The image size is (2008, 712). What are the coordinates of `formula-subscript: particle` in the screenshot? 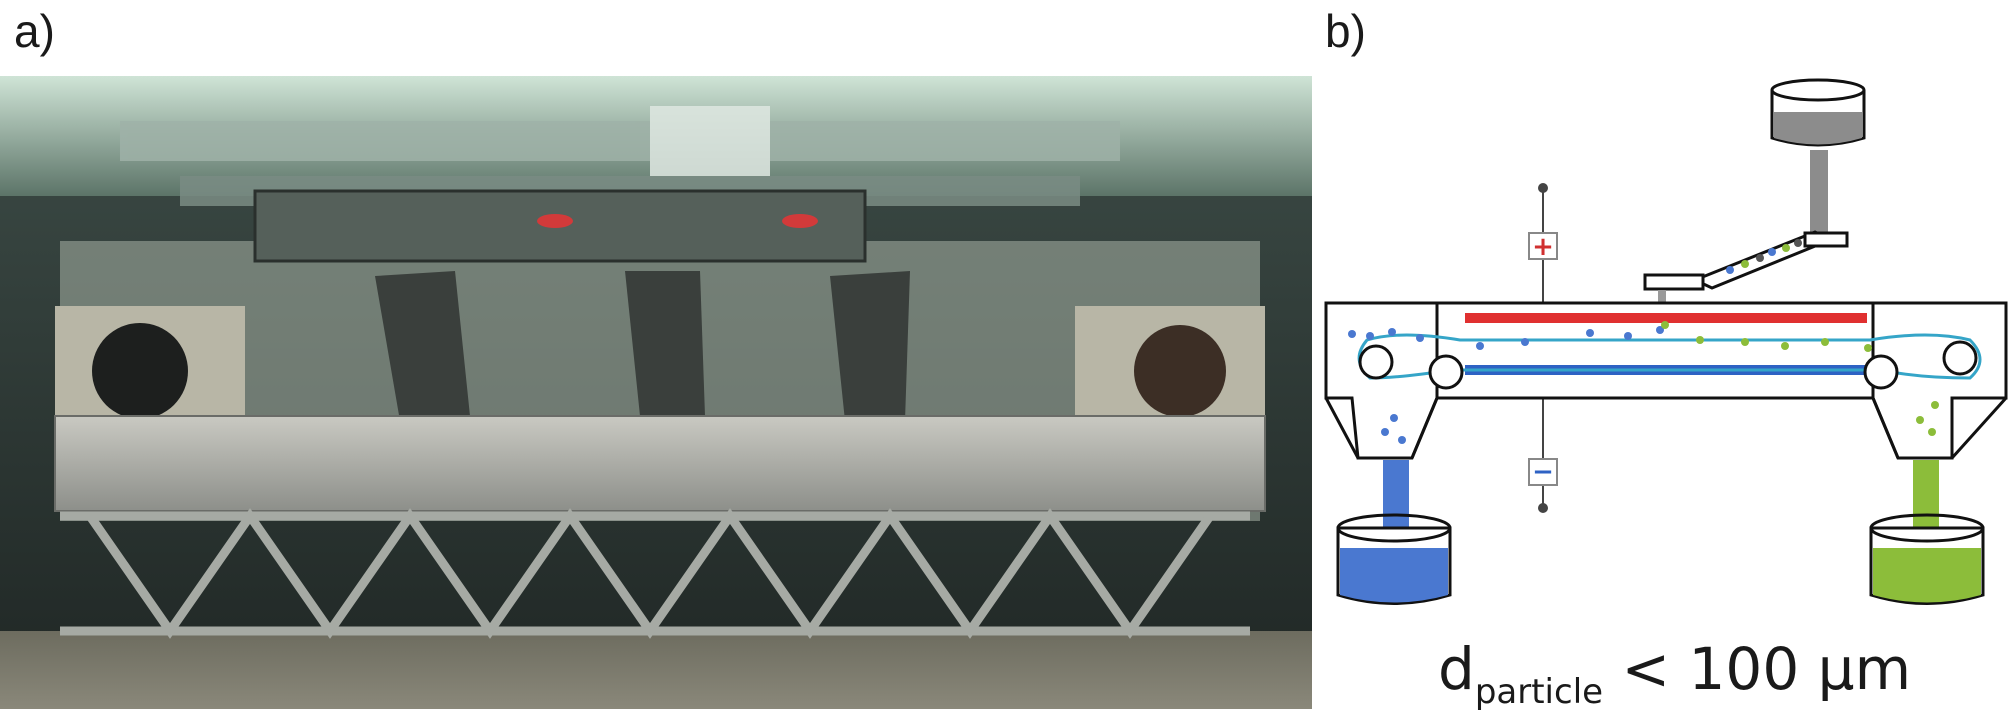 It's located at (1539, 692).